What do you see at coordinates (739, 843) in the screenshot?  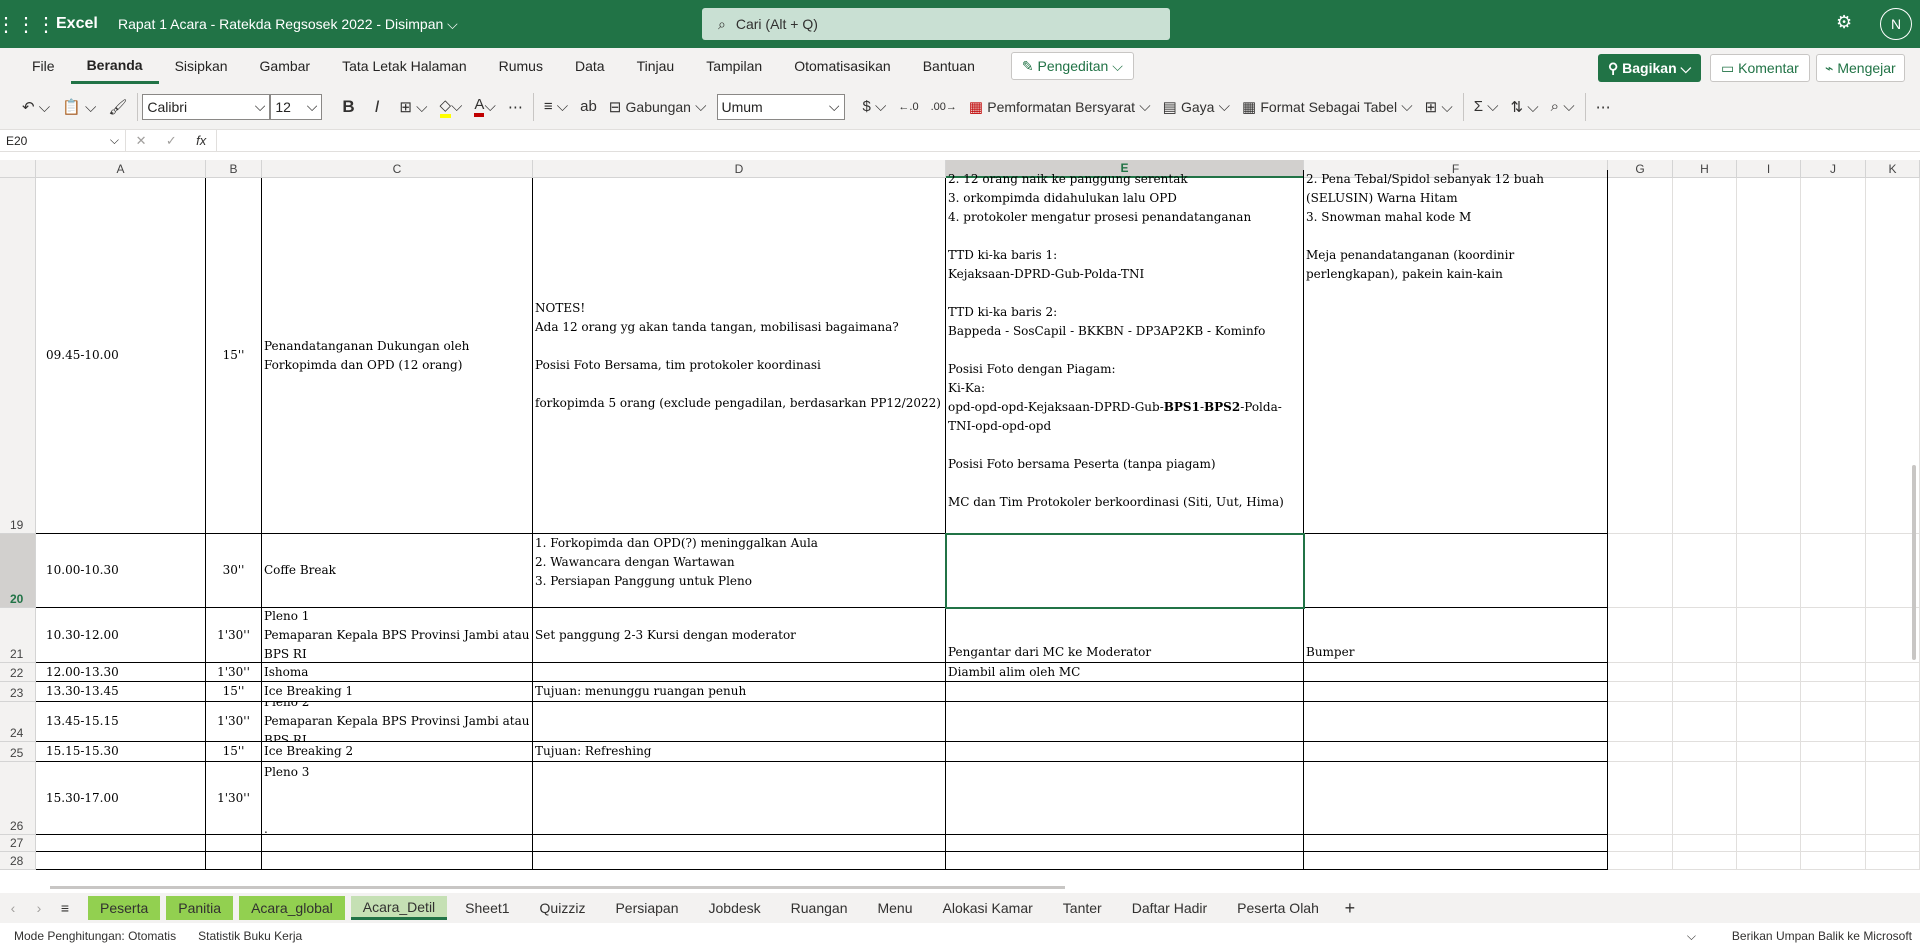 I see `cell-d27` at bounding box center [739, 843].